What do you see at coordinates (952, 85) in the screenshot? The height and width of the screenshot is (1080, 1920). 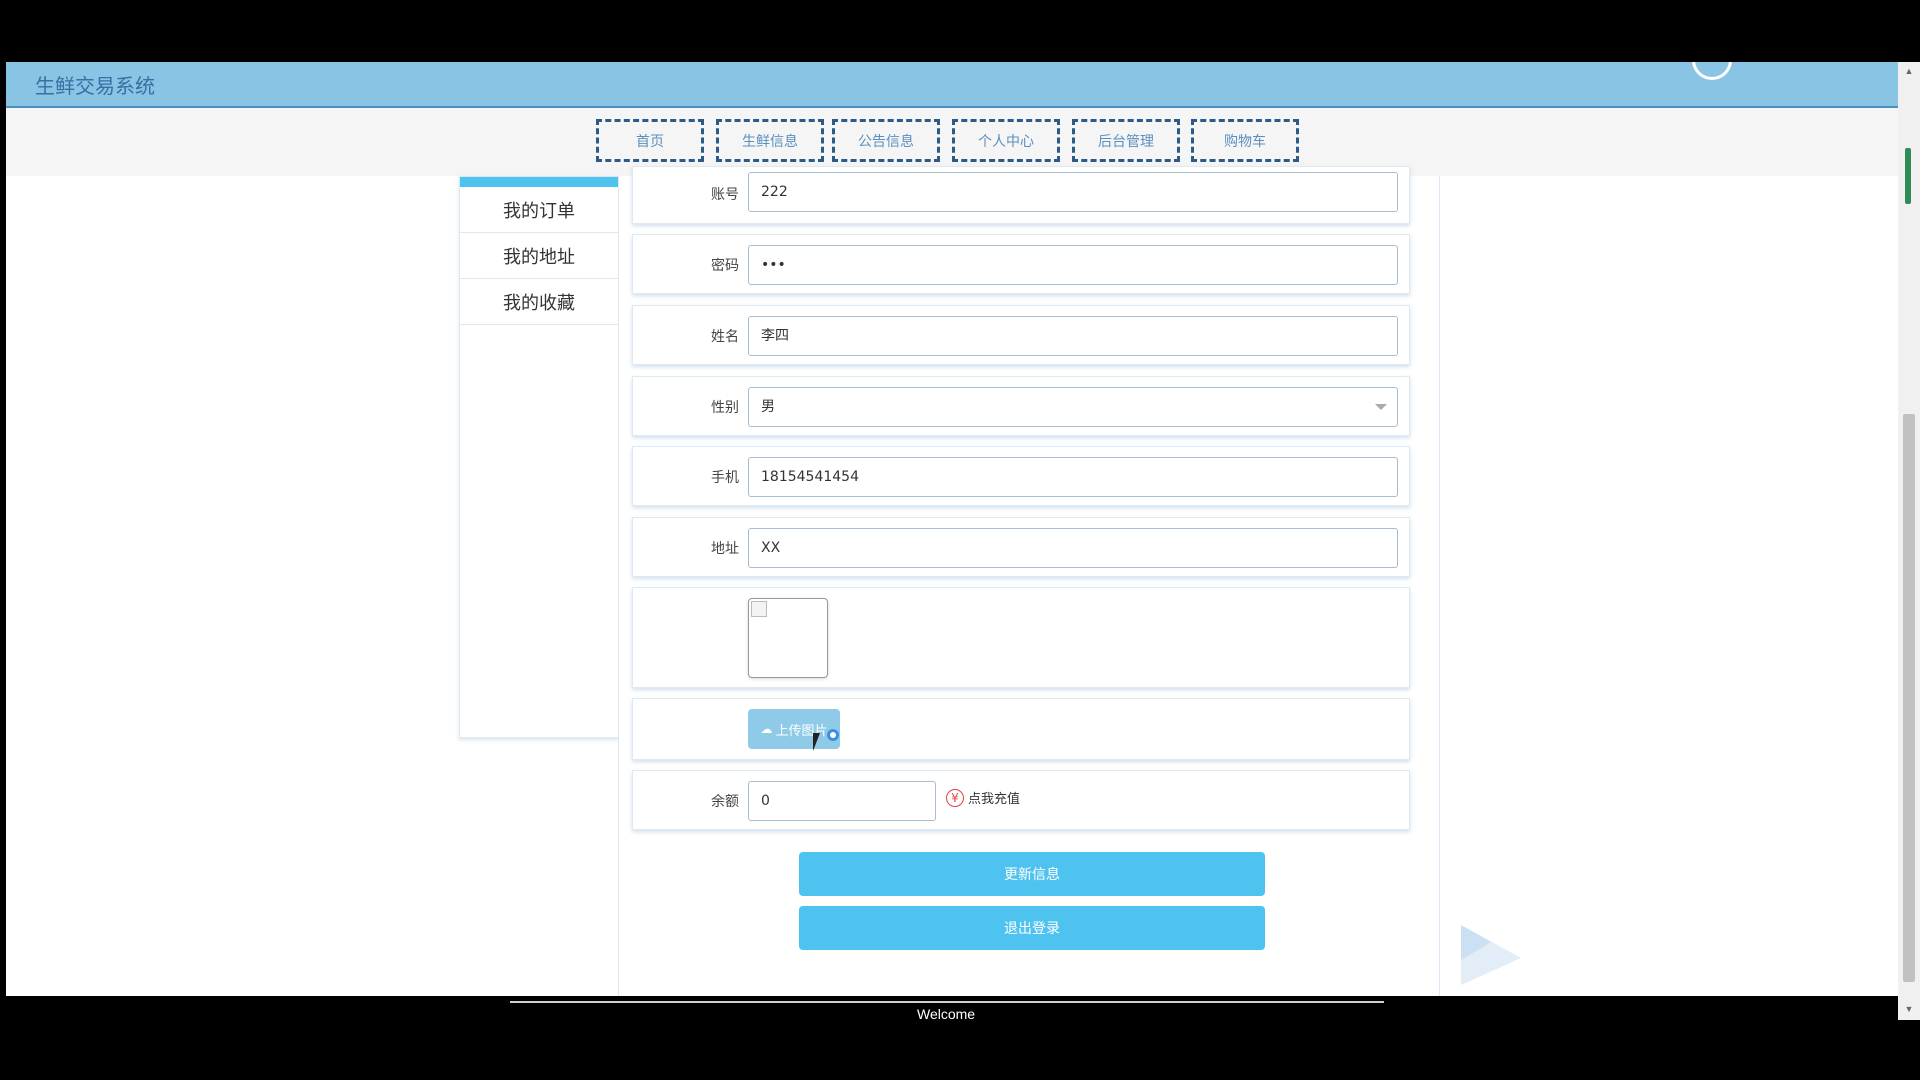 I see `top-header: 生鲜交易系统` at bounding box center [952, 85].